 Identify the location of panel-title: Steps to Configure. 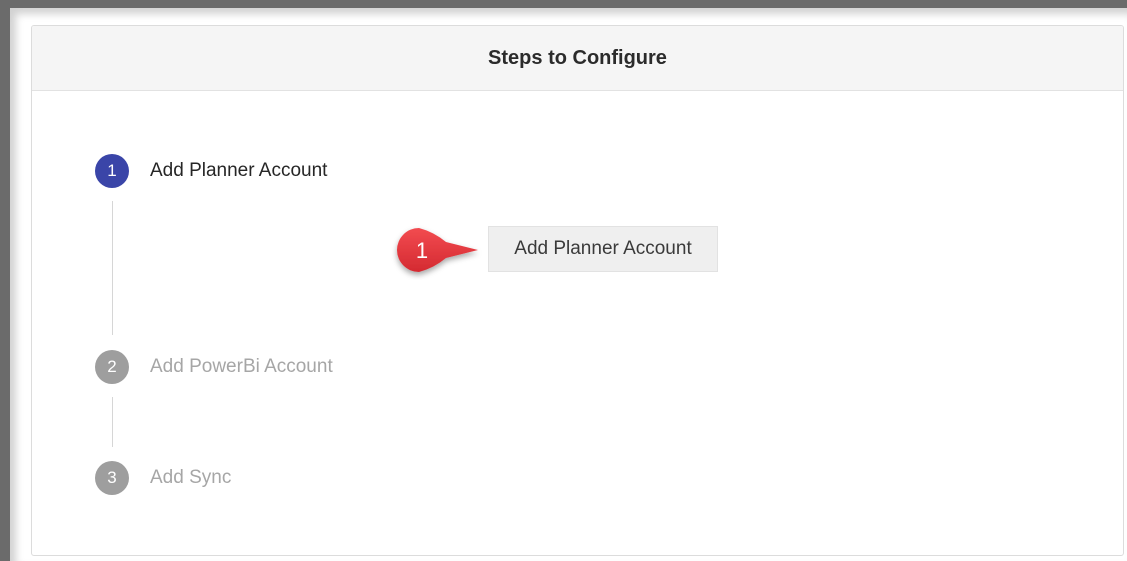
(577, 57).